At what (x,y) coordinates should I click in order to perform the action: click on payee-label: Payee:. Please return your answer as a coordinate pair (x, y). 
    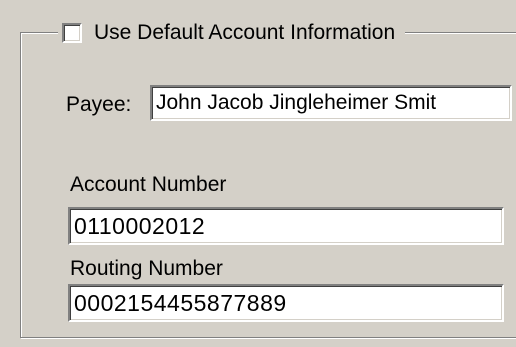
    Looking at the image, I should click on (99, 104).